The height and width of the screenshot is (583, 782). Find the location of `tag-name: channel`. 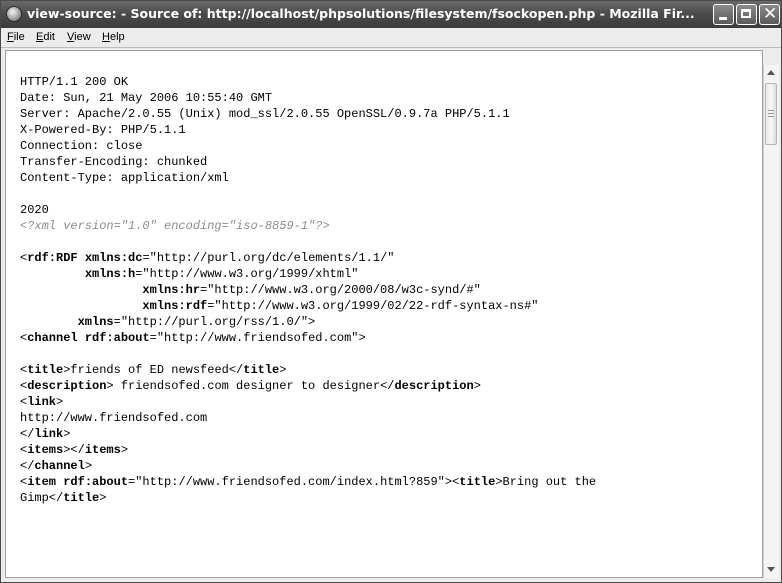

tag-name: channel is located at coordinates (52, 338).